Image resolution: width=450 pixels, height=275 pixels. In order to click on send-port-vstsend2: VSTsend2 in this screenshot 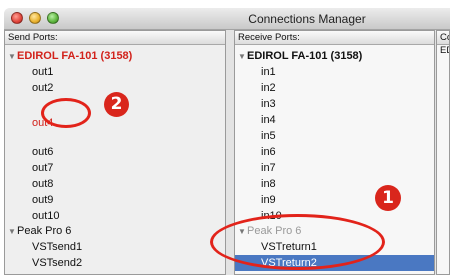, I will do `click(57, 263)`.